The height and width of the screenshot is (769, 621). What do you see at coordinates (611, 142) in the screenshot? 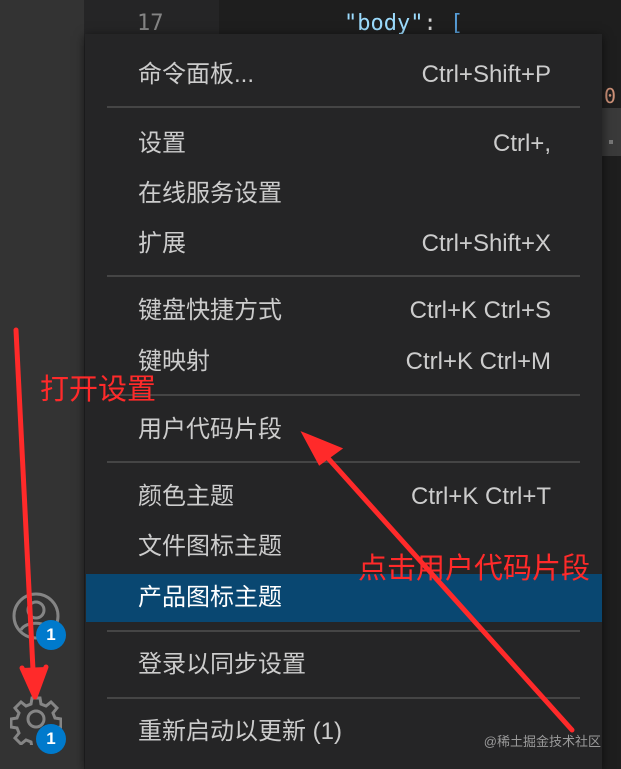
I see `scrollbar-marker` at bounding box center [611, 142].